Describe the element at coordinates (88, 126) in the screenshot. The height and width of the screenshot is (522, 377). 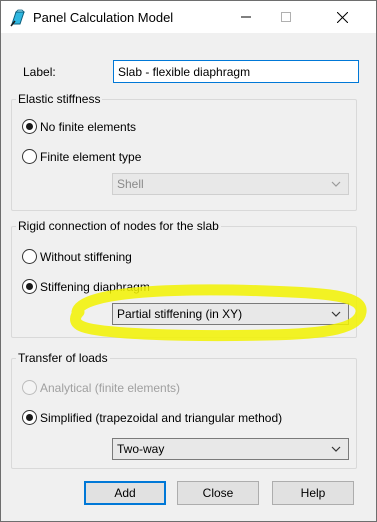
I see `radio-no-finite-elements-label: No finite elements` at that location.